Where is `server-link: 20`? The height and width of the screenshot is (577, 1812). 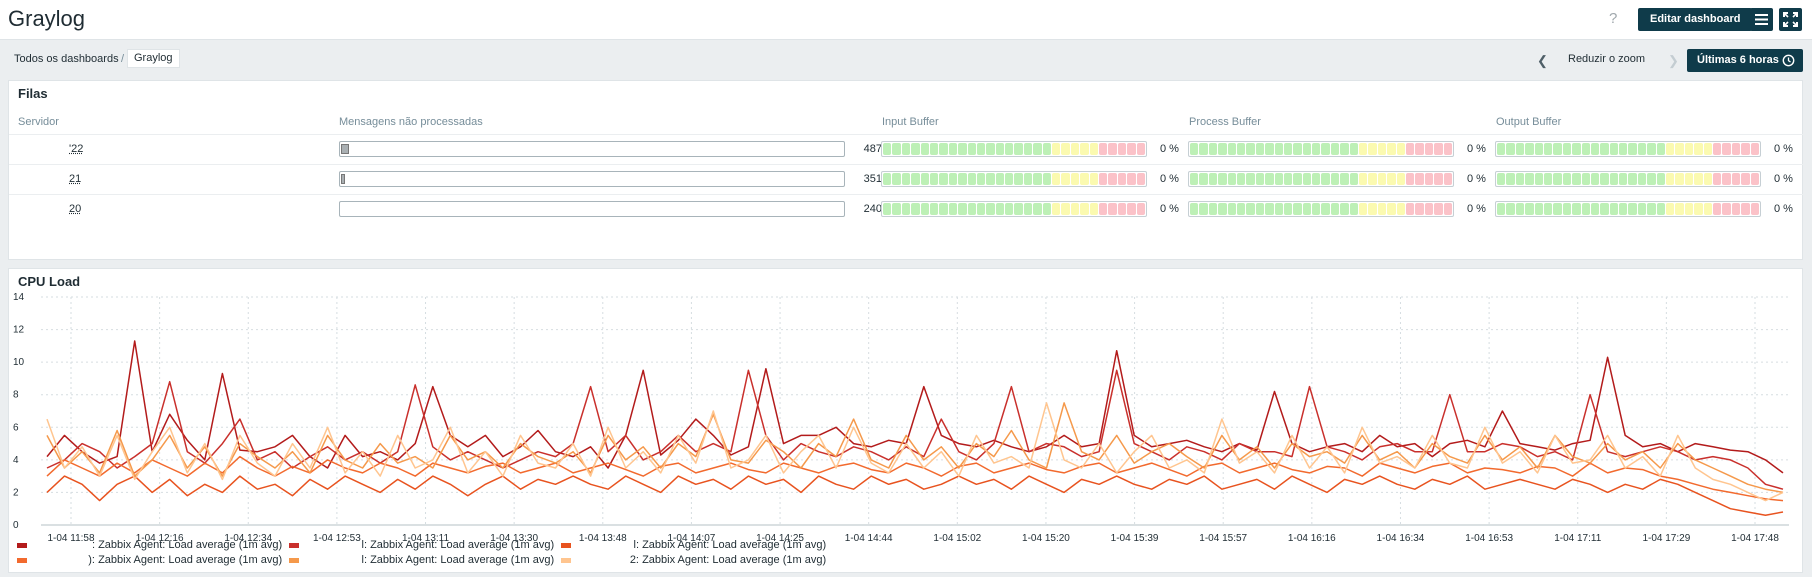 server-link: 20 is located at coordinates (75, 209).